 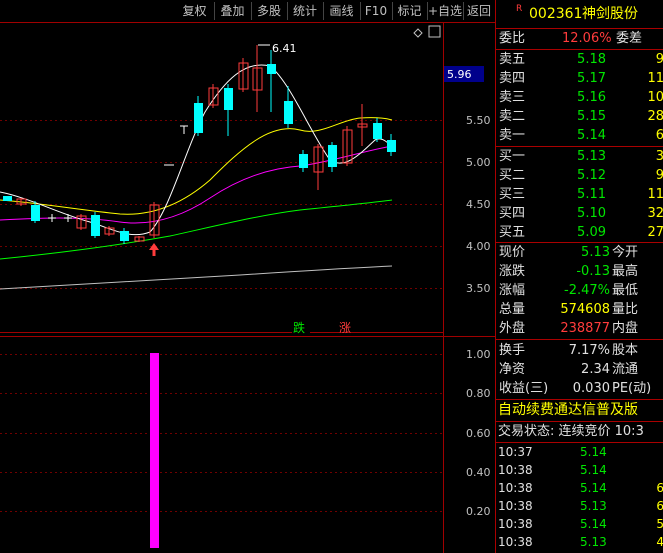 I want to click on ask-volume: 28, so click(x=655, y=116).